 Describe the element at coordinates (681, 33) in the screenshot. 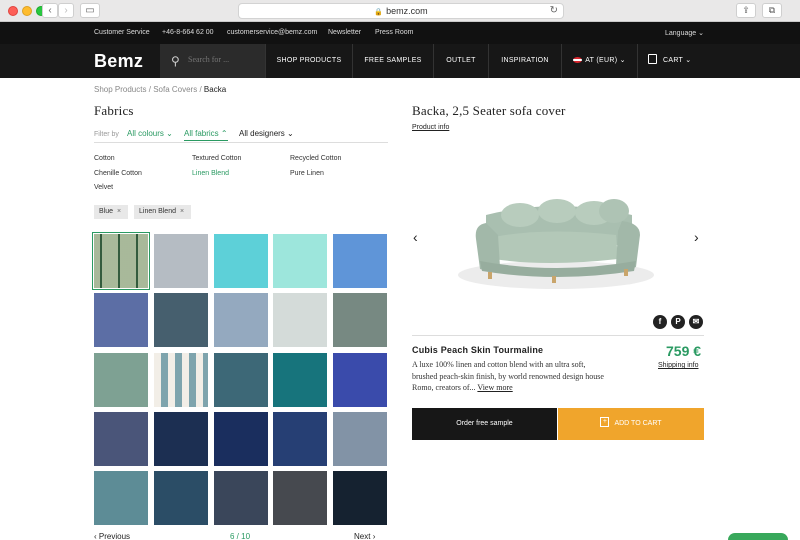

I see `language-label: Language` at that location.